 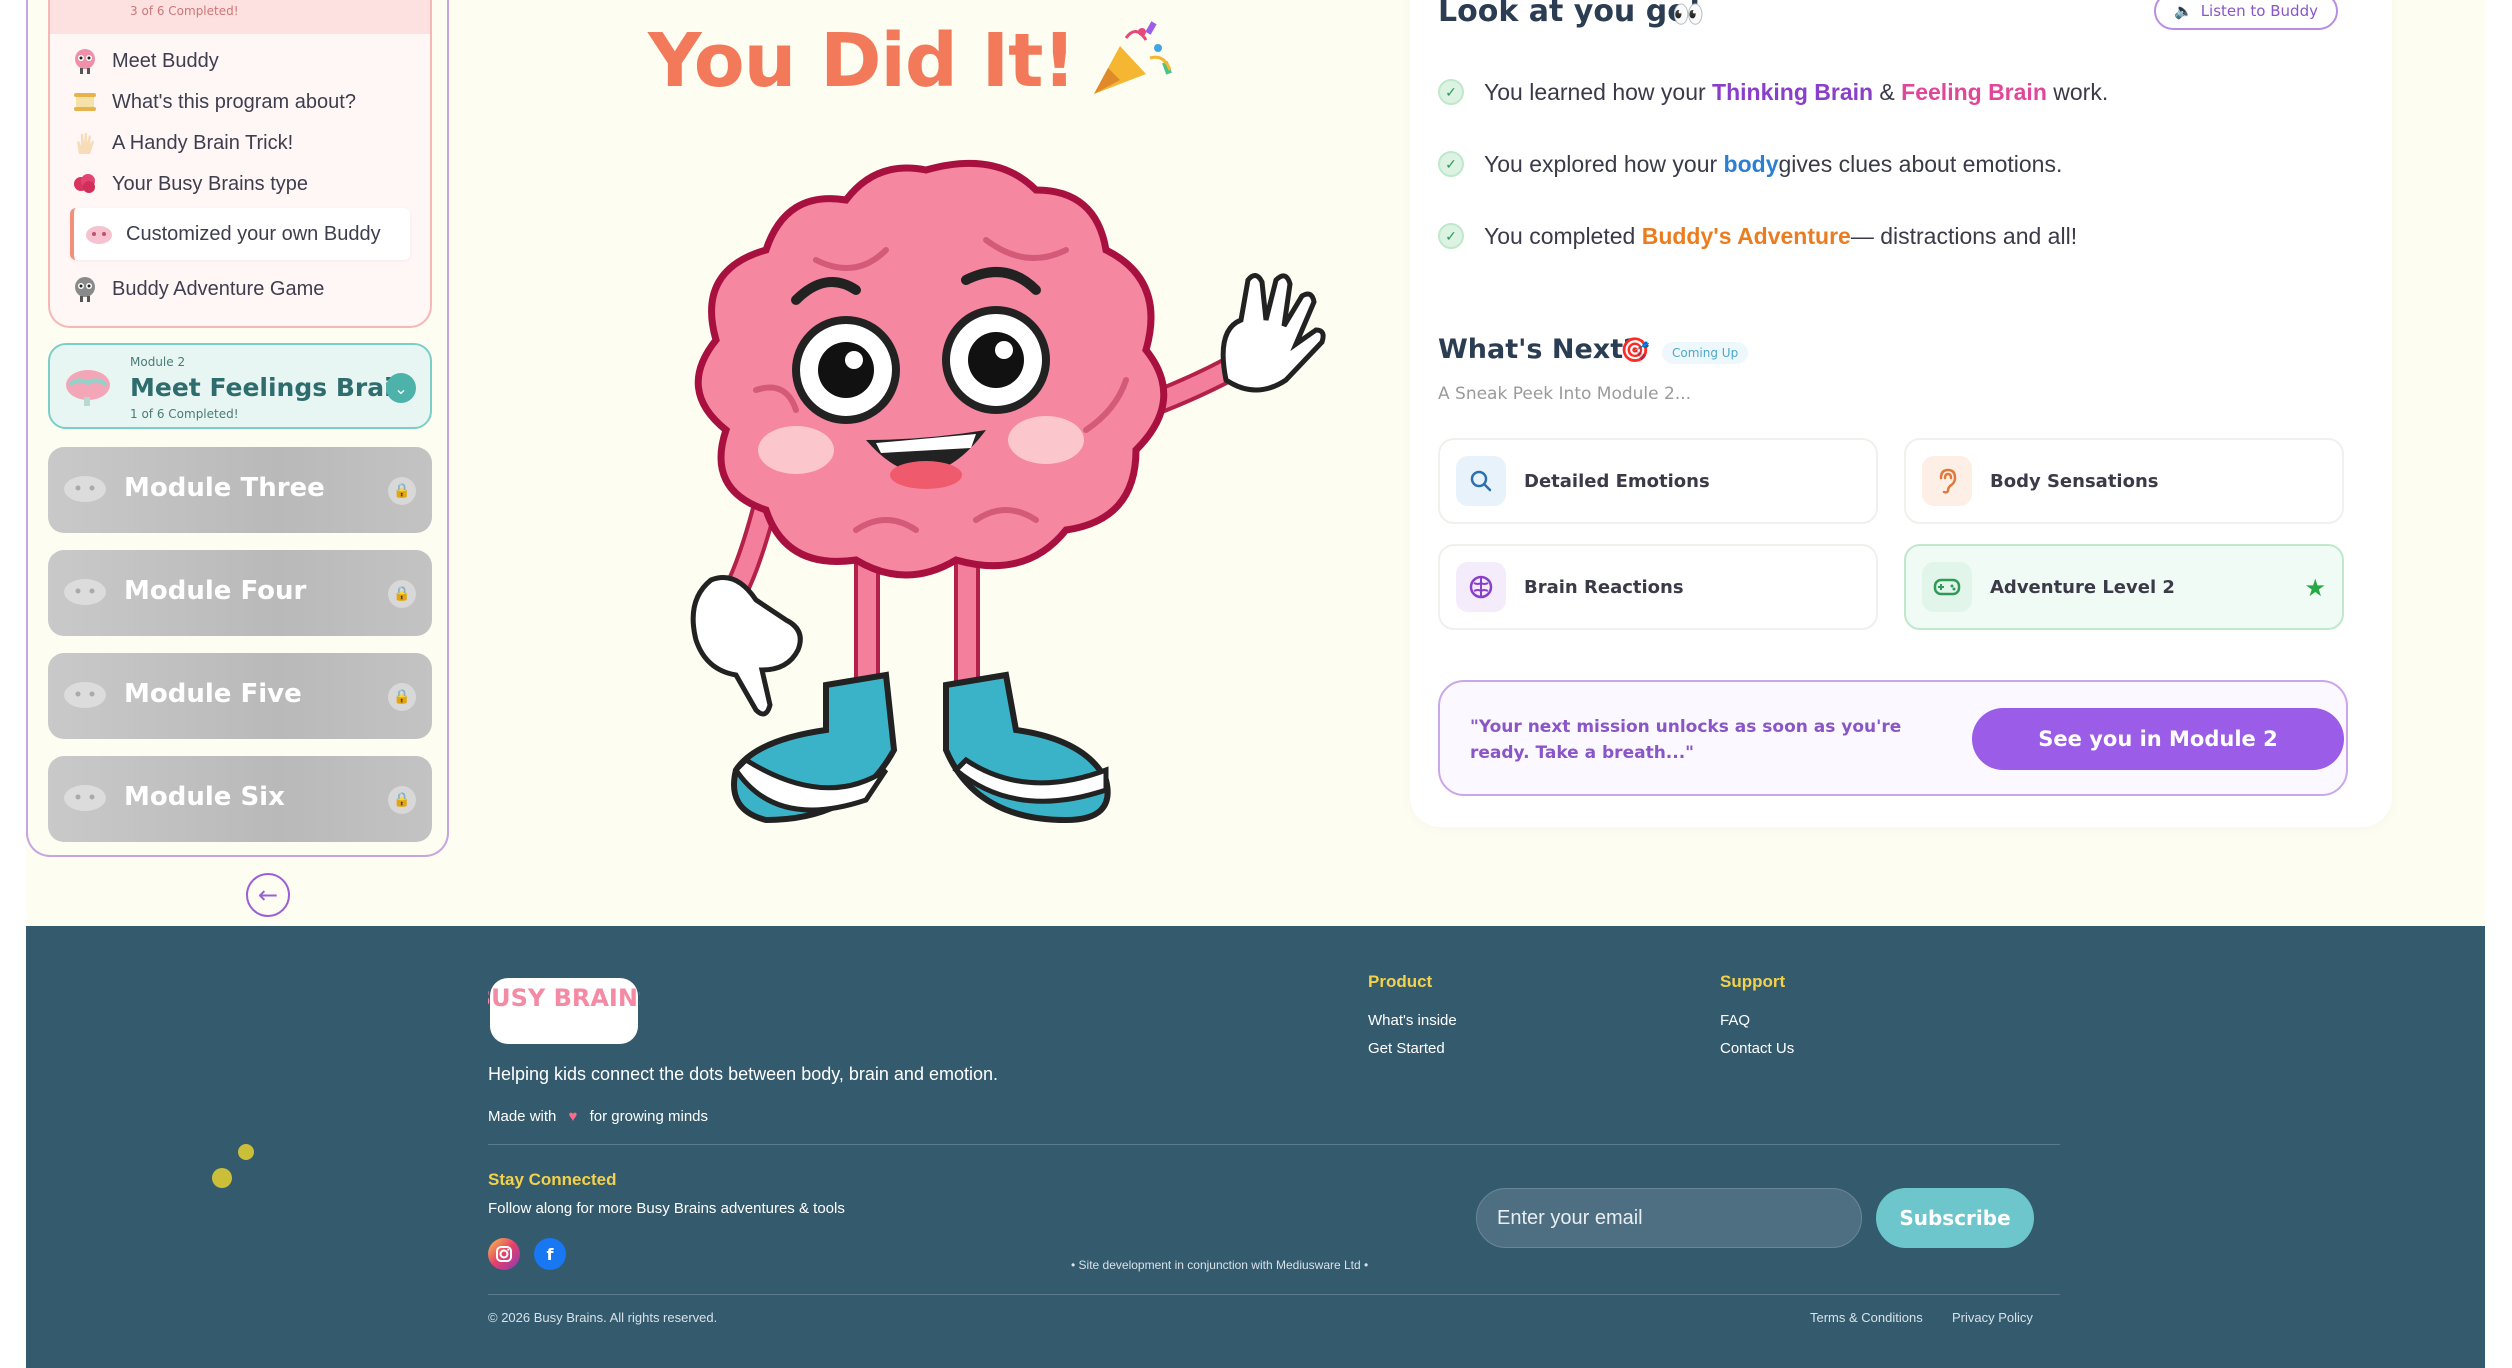 I want to click on module-two-progress: 1 of 6 Completed!, so click(x=184, y=414).